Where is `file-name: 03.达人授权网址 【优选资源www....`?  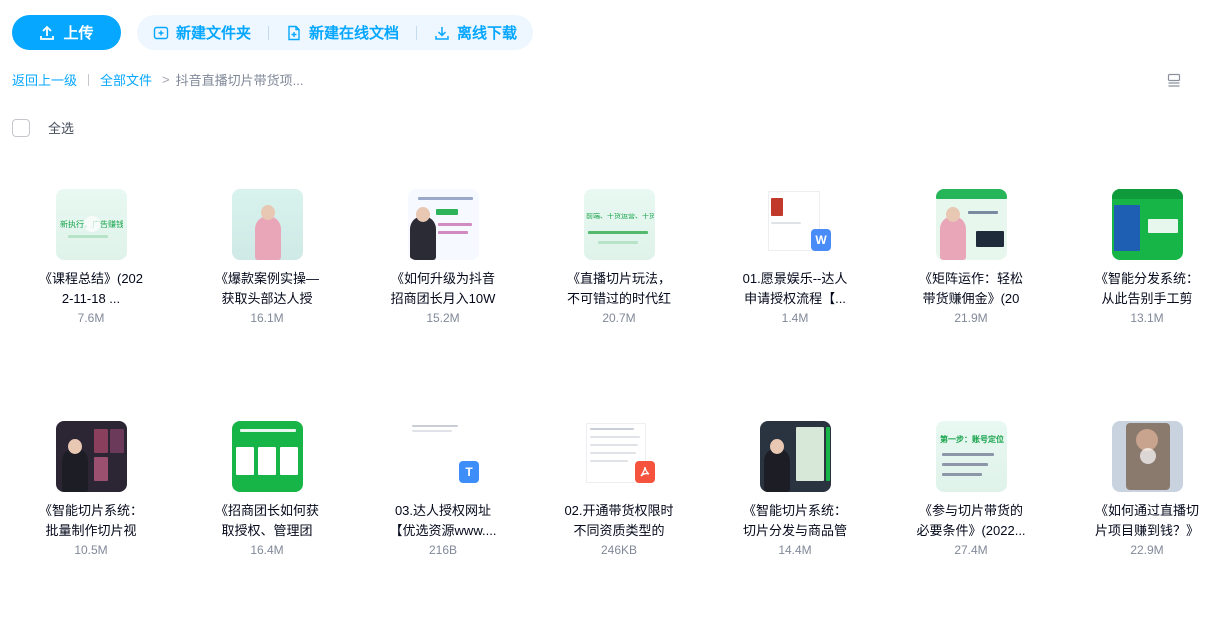
file-name: 03.达人授权网址 【优选资源www.... is located at coordinates (443, 521).